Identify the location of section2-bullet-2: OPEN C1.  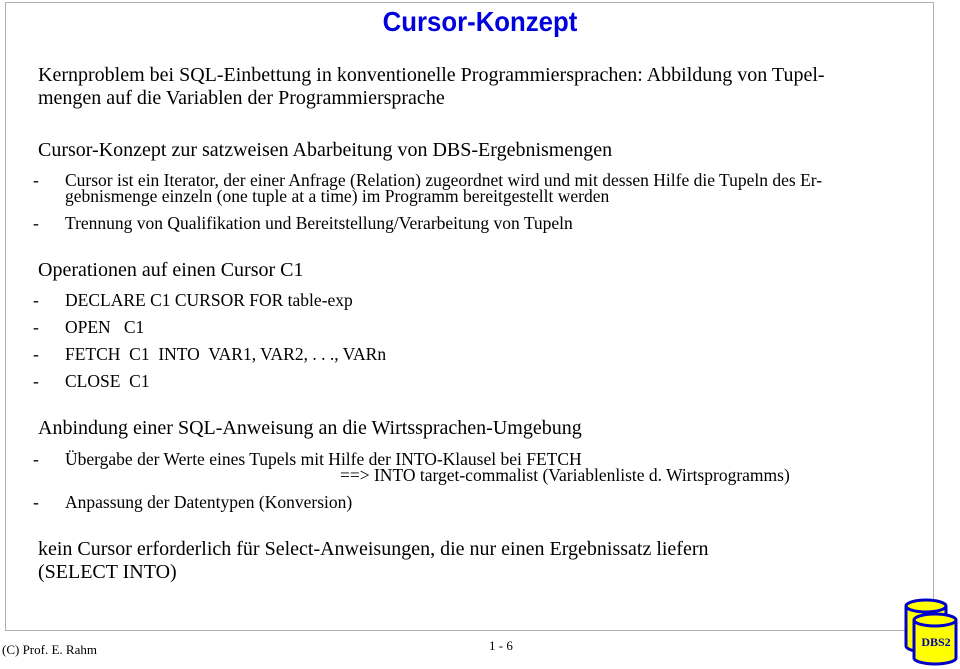
(105, 327).